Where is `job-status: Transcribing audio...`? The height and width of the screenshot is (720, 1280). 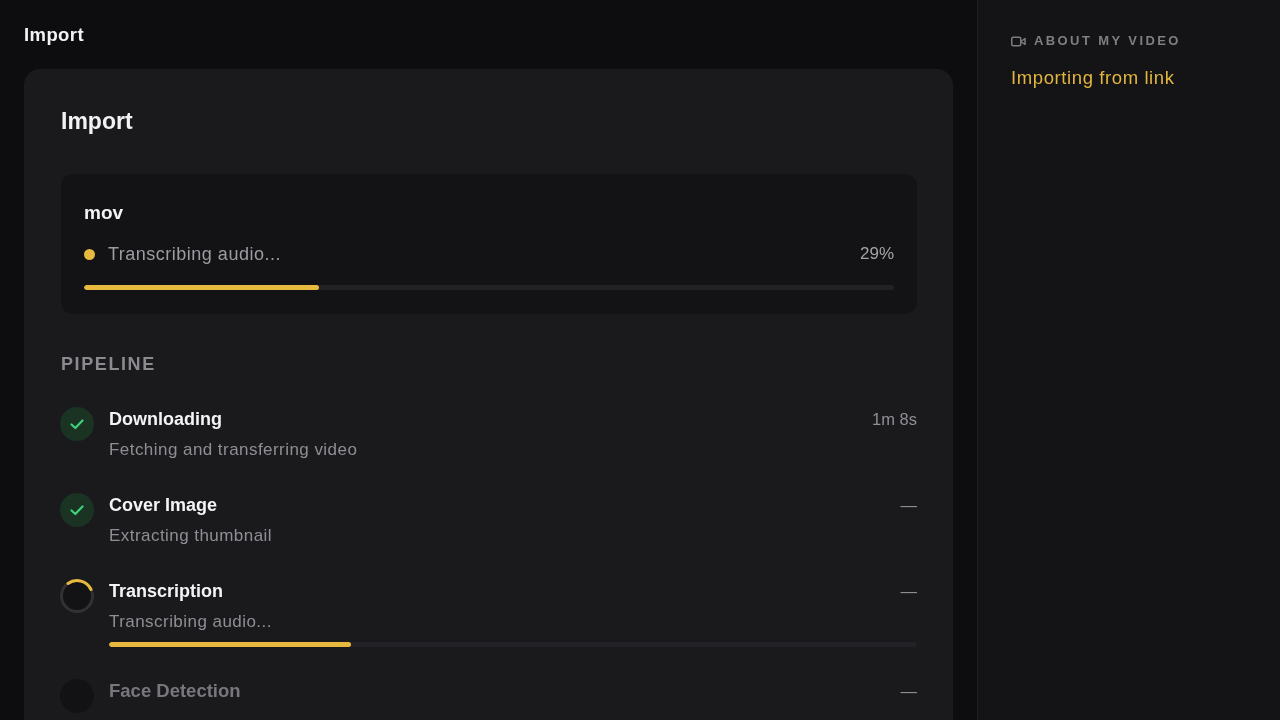
job-status: Transcribing audio... is located at coordinates (194, 254).